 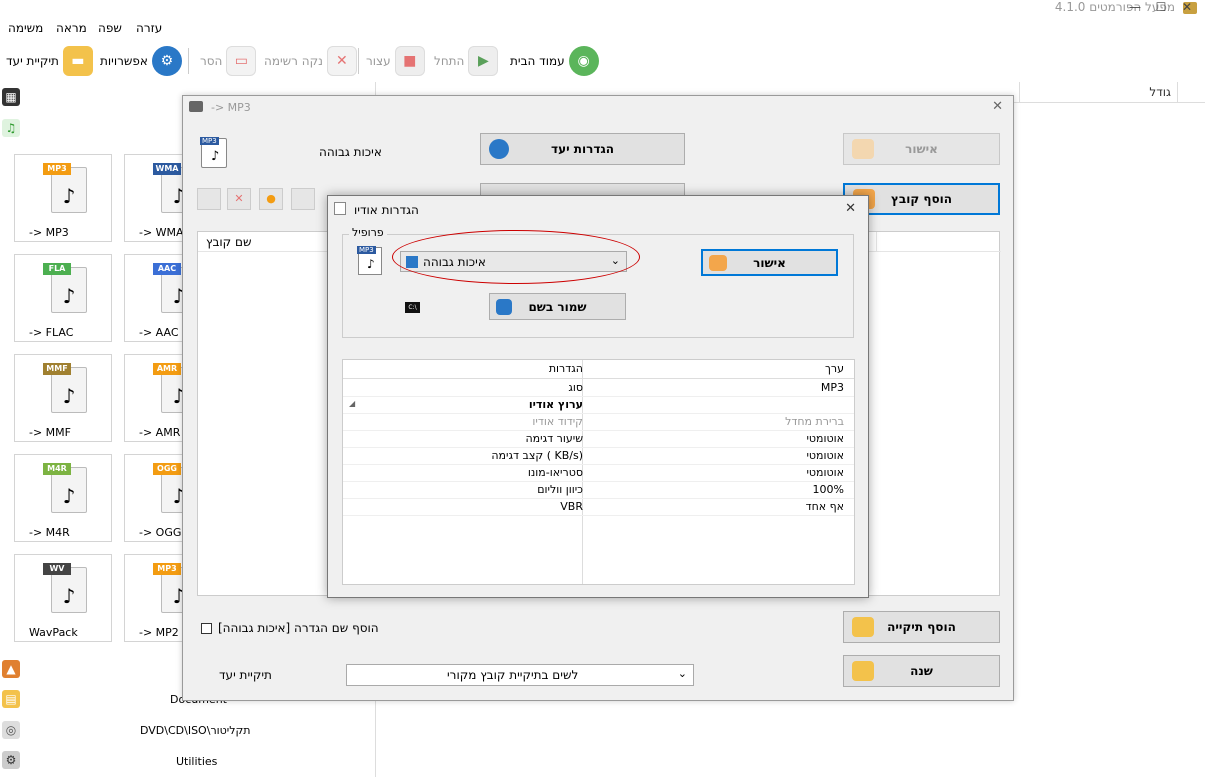 I want to click on format-tile: WV ♪ WavPack, so click(x=63, y=598).